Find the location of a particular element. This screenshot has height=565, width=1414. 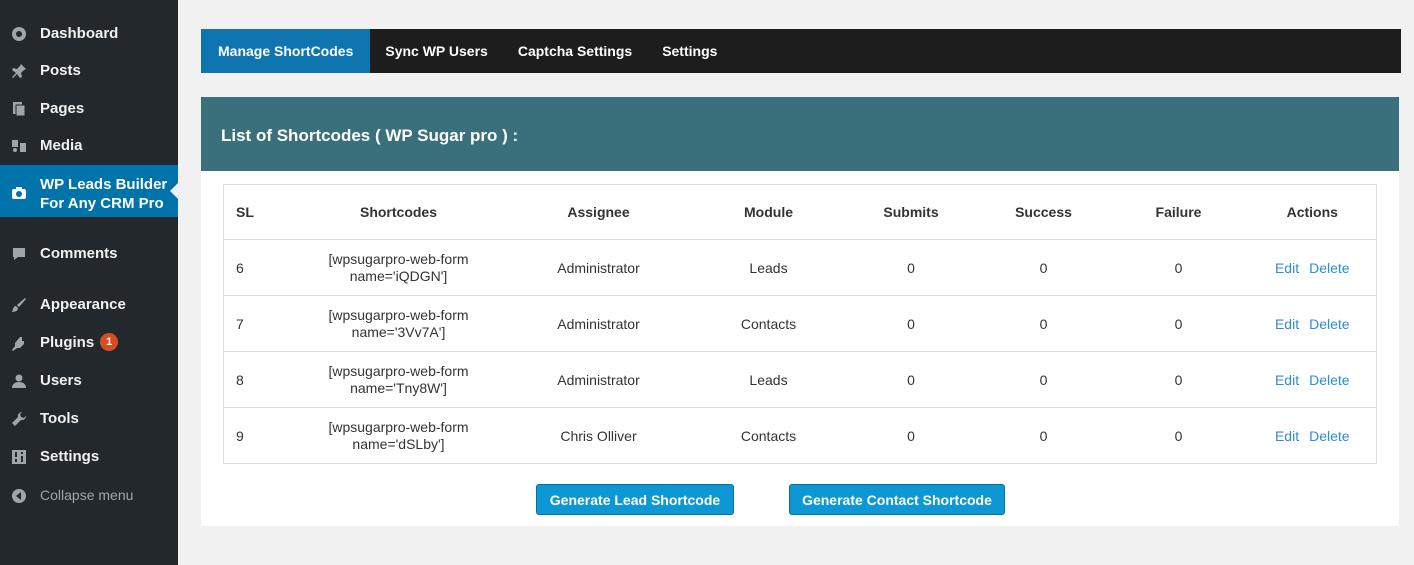

sidebar-item-appearance: Appearance is located at coordinates (89, 305).